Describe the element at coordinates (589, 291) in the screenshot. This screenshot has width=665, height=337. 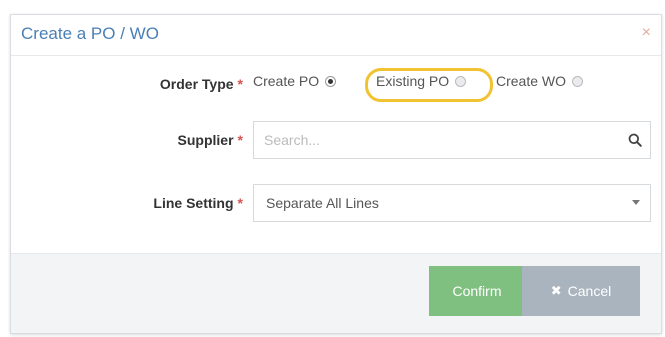
I see `cancel-button-label: Cancel` at that location.